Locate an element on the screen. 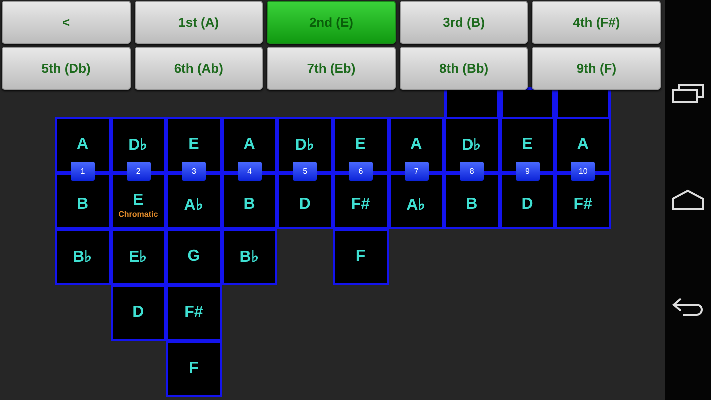  fret-button: 4th (F#) is located at coordinates (596, 22).